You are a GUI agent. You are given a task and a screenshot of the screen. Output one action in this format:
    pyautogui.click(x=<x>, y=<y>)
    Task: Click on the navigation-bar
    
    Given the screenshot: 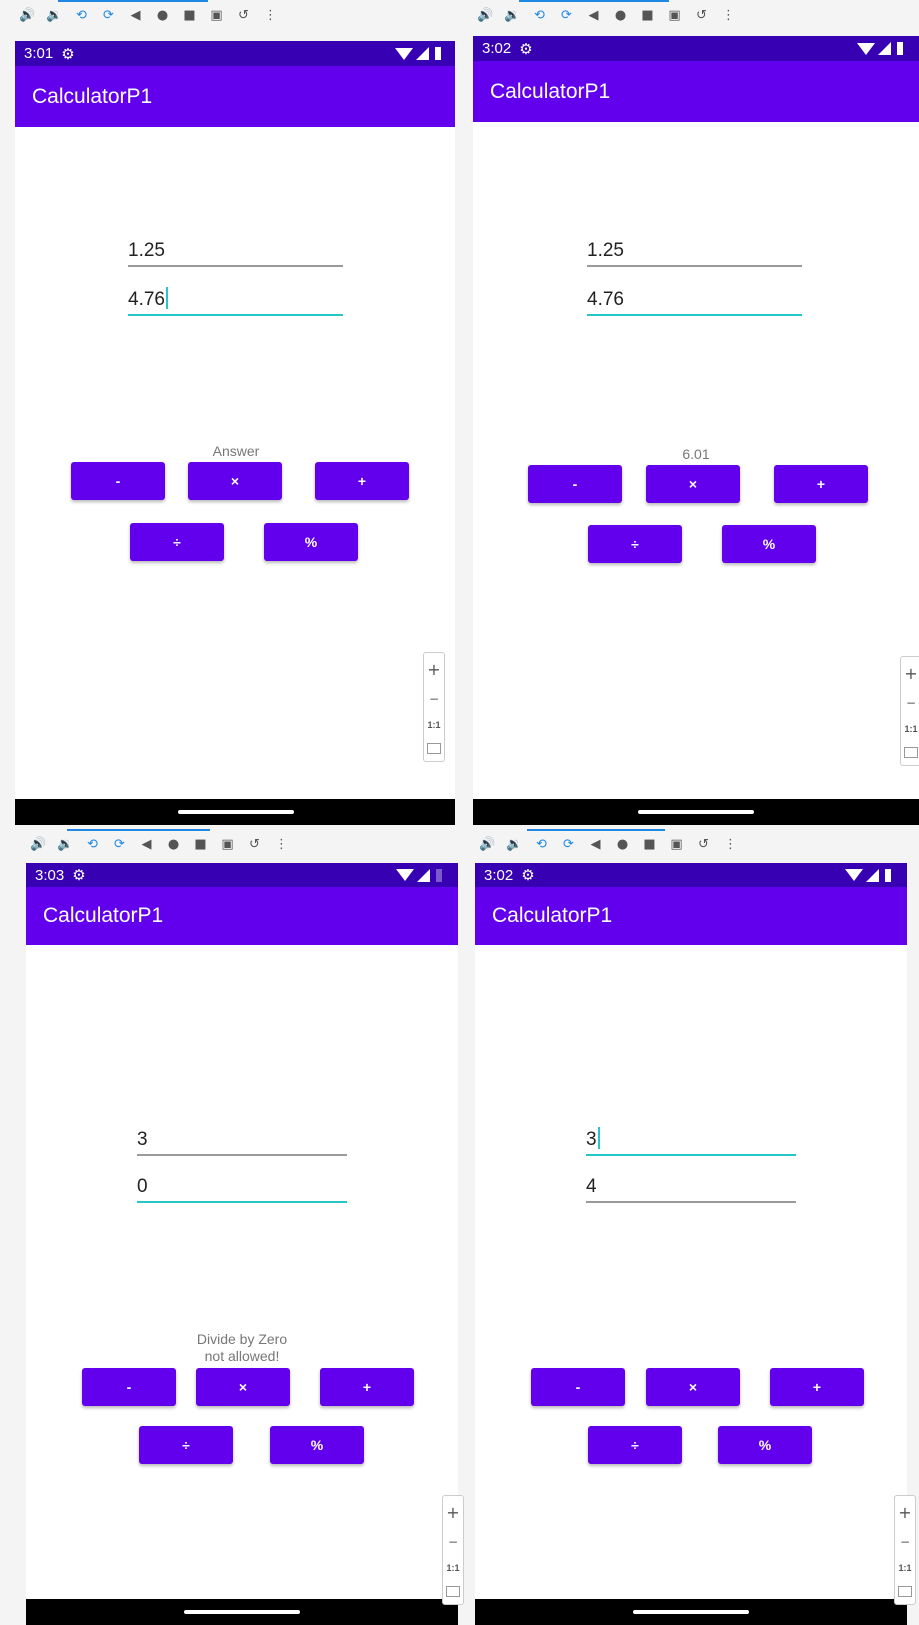 What is the action you would take?
    pyautogui.click(x=696, y=812)
    